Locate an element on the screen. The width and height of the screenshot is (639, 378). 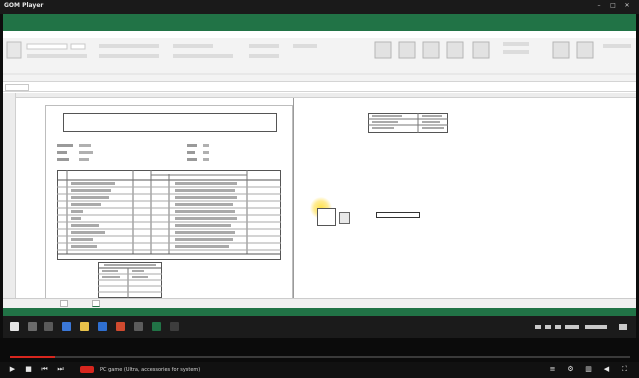
row-headers is located at coordinates (9, 195).